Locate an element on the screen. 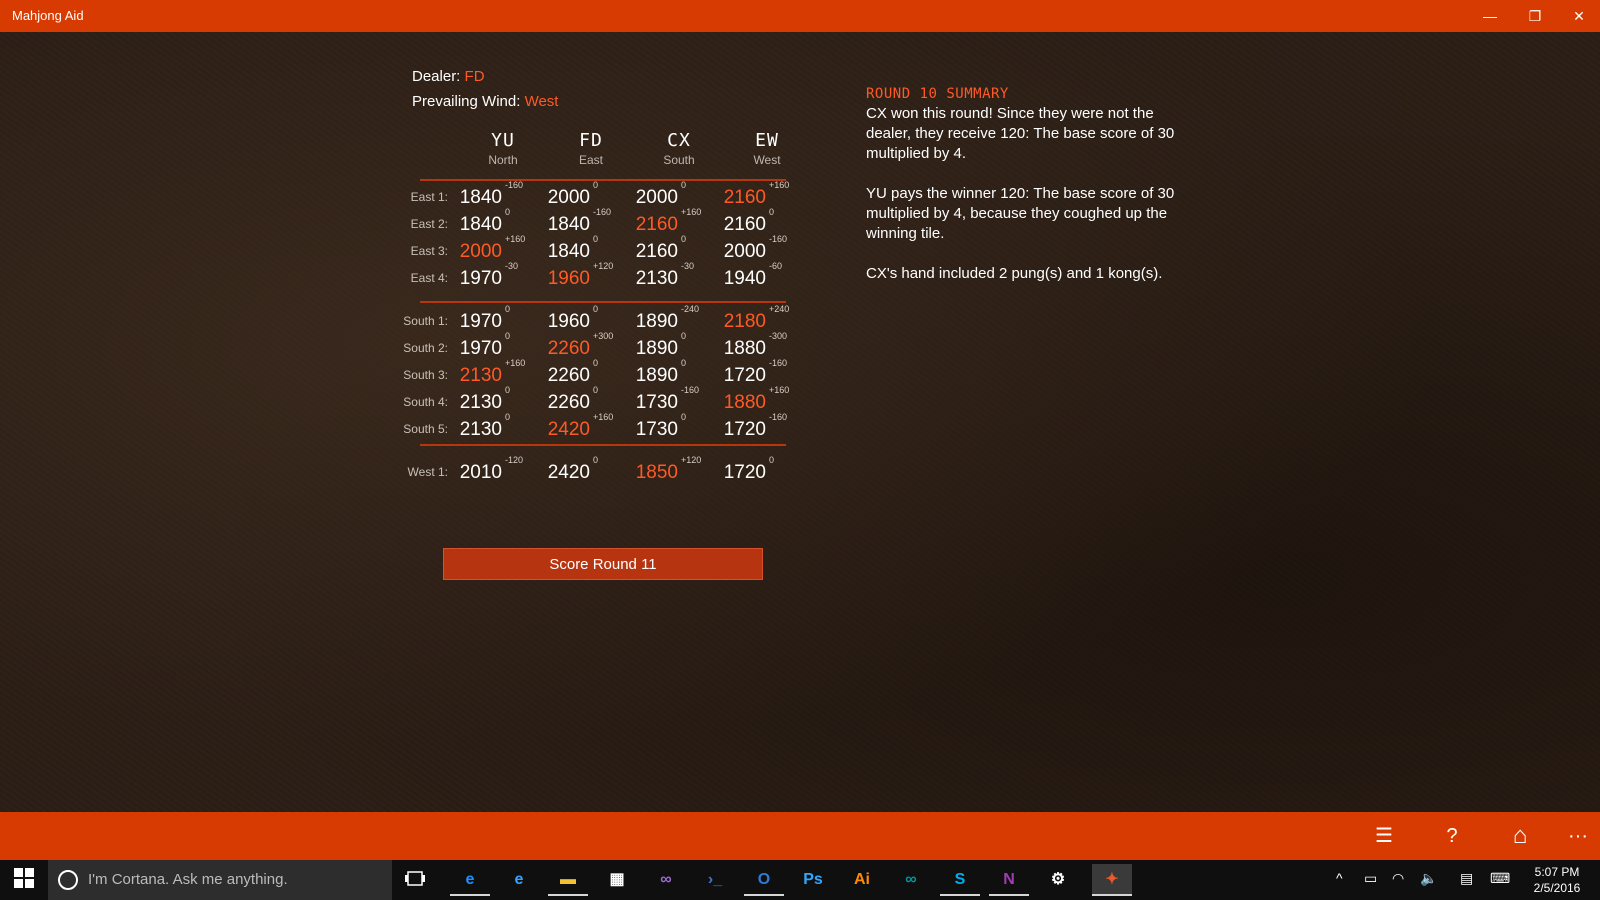  file-explorer-icon: ▬ is located at coordinates (568, 880).